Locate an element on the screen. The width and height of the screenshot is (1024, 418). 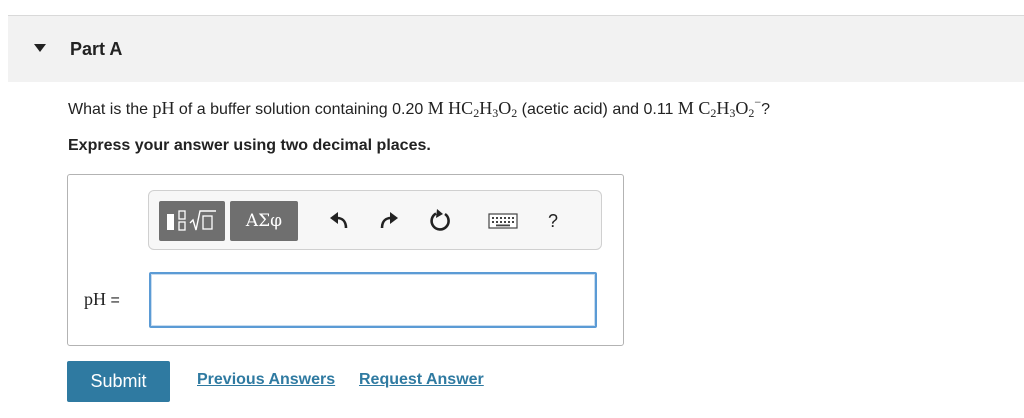
undo-button is located at coordinates (339, 221).